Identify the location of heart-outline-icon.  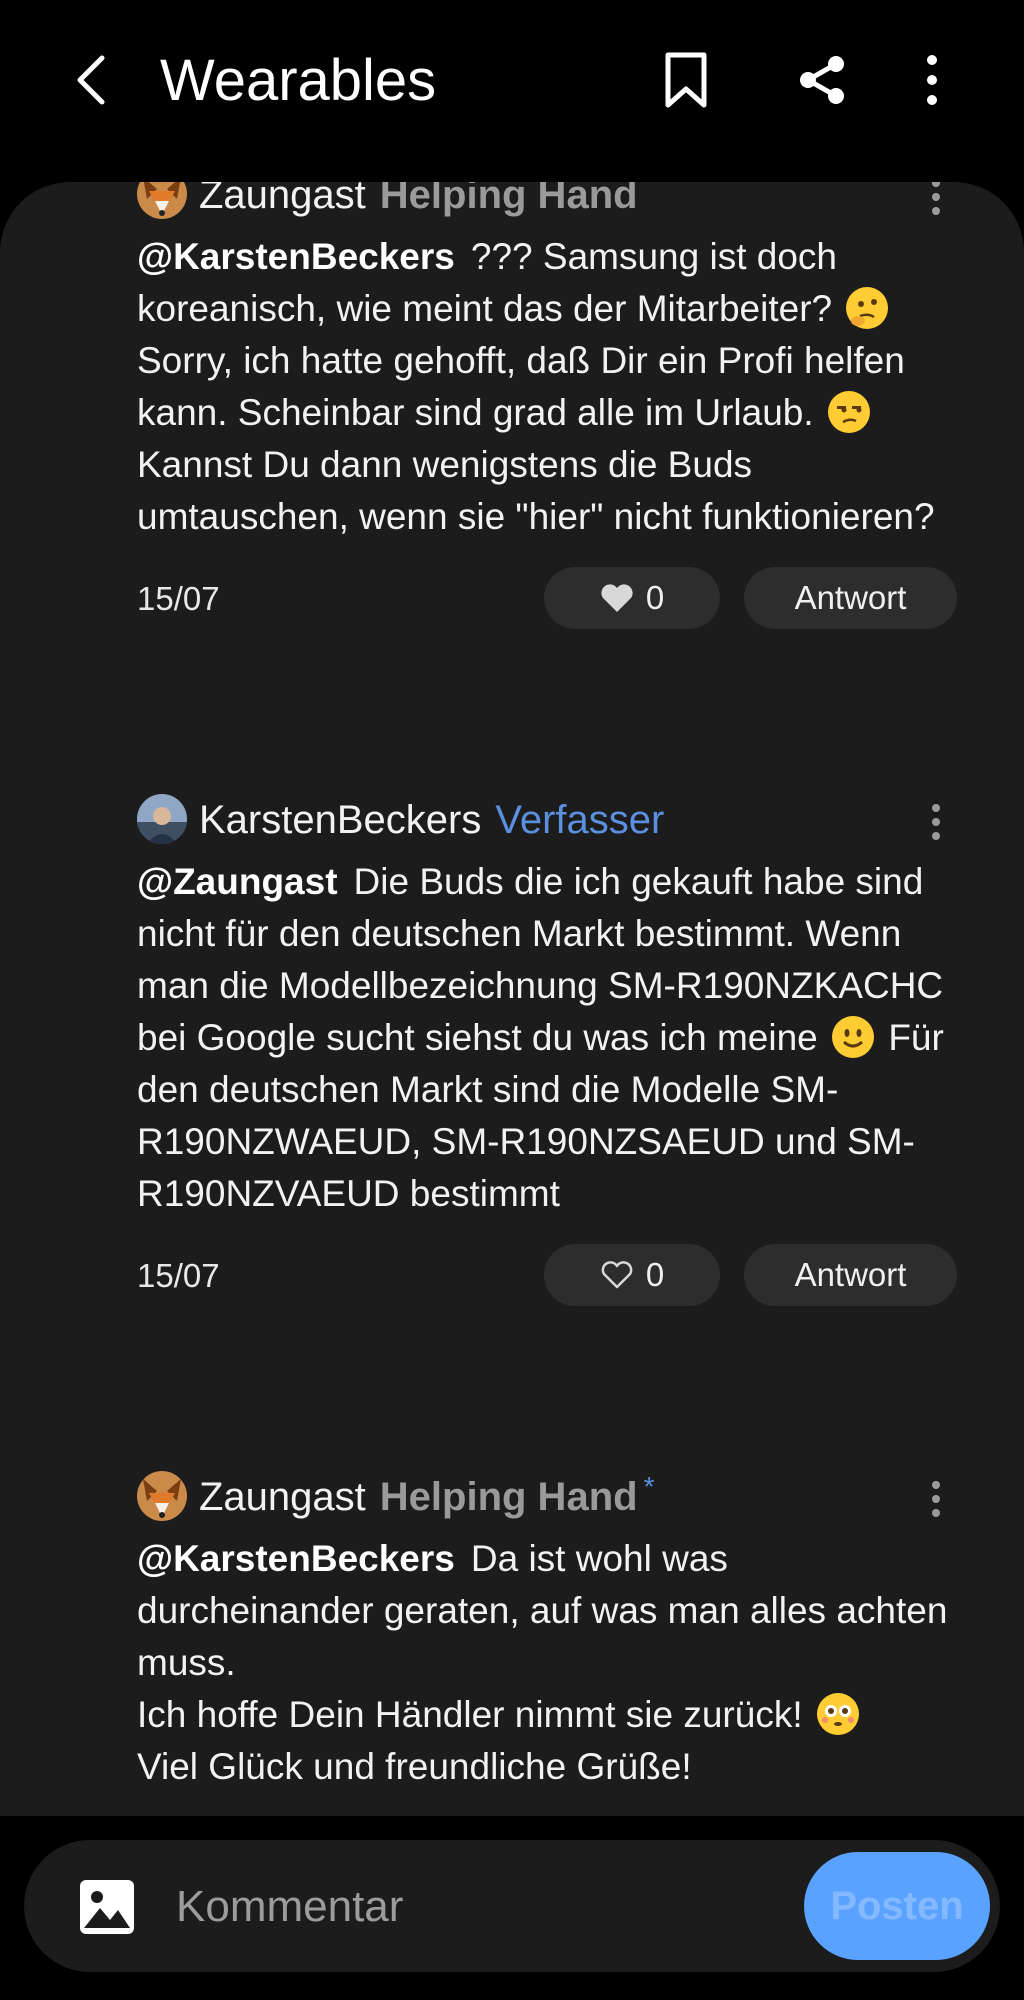
(617, 1275).